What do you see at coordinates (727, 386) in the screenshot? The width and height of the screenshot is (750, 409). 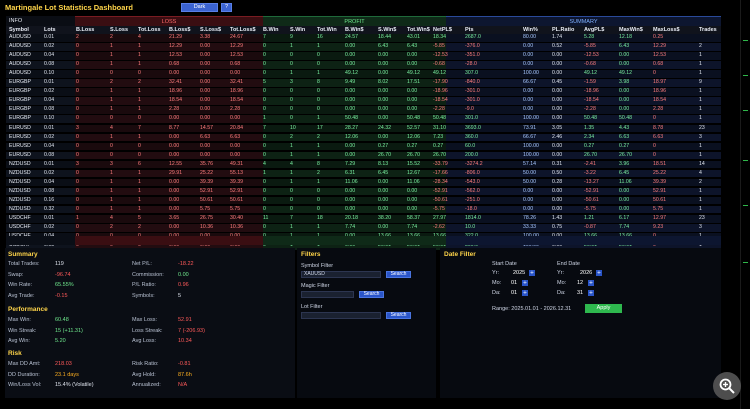 I see `zoom-button` at bounding box center [727, 386].